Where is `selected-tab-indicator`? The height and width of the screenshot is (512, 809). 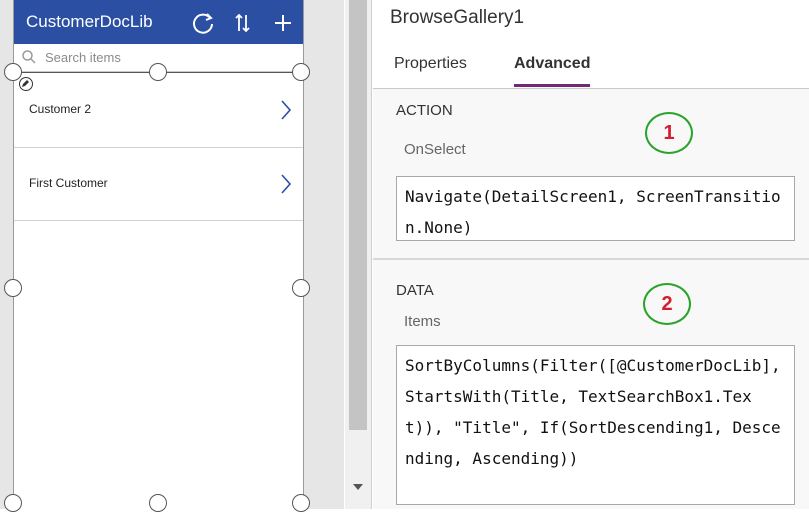 selected-tab-indicator is located at coordinates (552, 85).